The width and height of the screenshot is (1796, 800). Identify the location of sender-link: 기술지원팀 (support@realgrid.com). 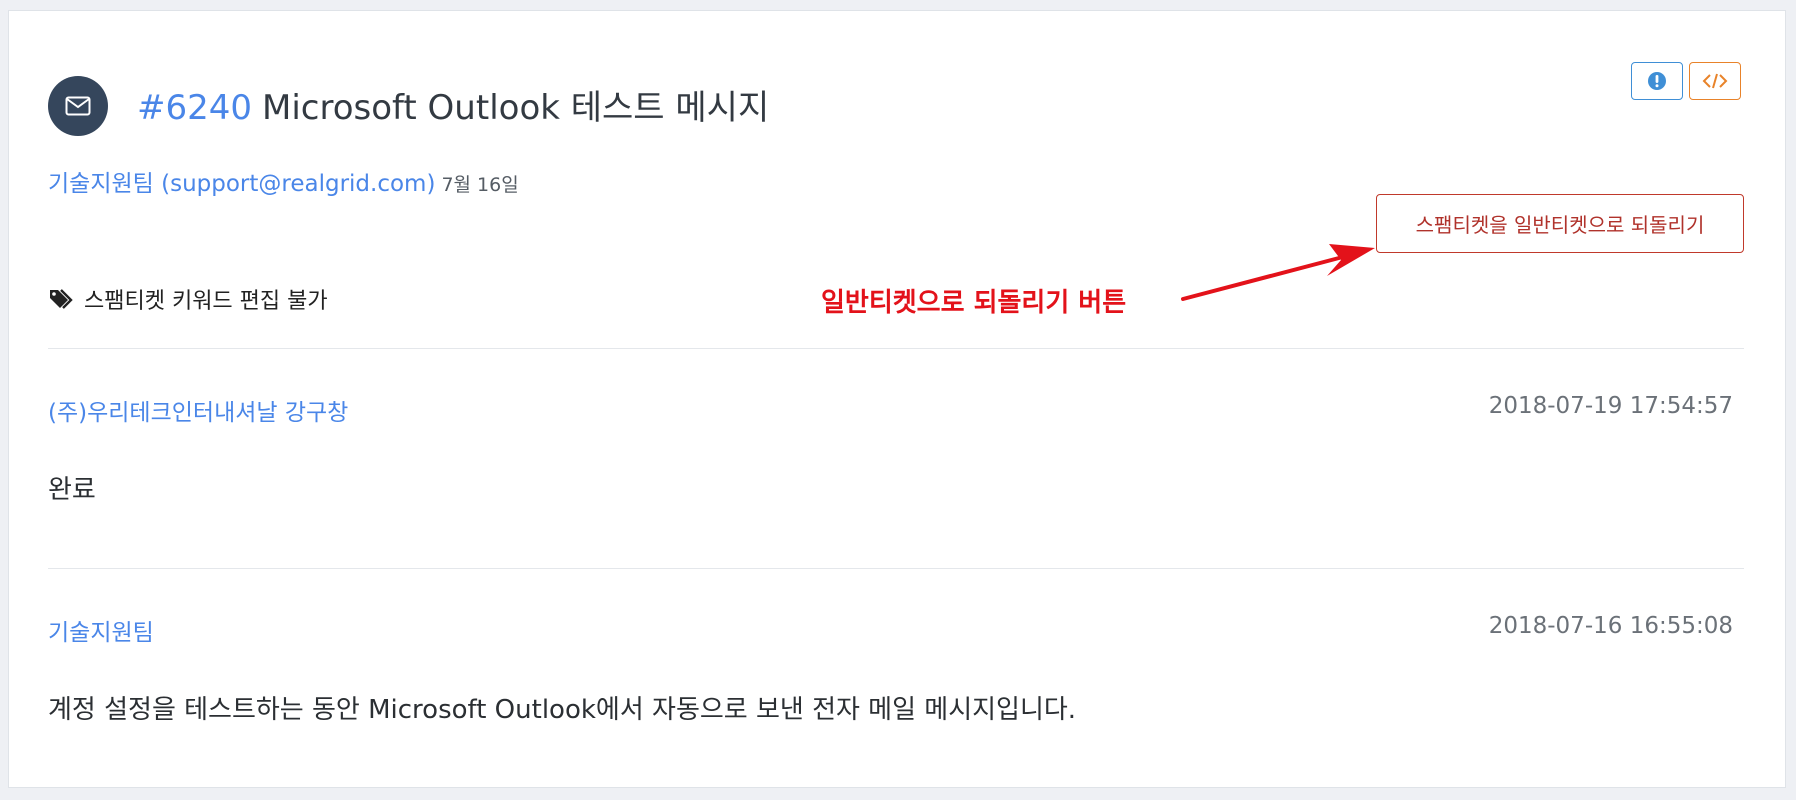
(241, 184).